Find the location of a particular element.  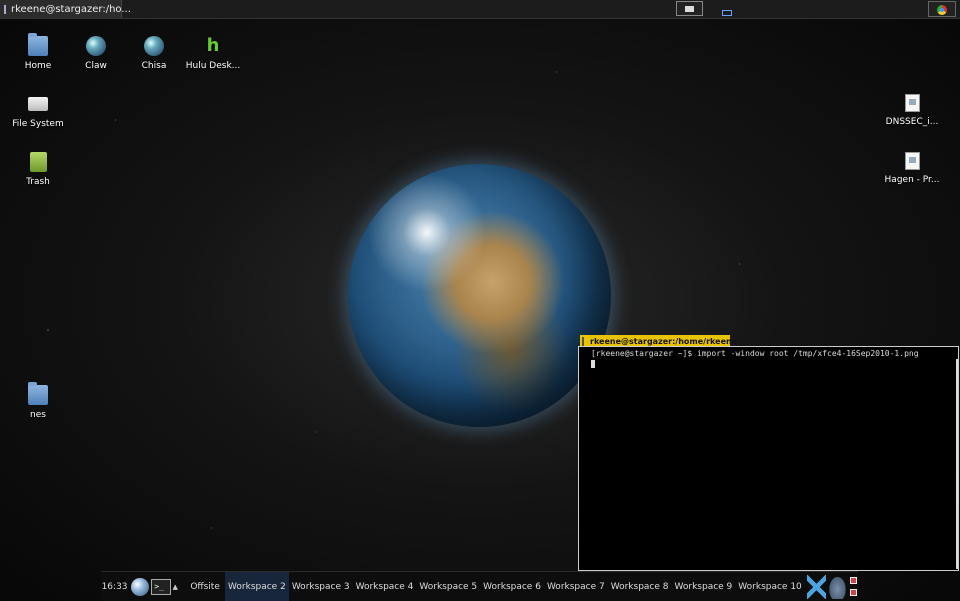

workspace-button-4: Workspace 4 is located at coordinates (385, 586).